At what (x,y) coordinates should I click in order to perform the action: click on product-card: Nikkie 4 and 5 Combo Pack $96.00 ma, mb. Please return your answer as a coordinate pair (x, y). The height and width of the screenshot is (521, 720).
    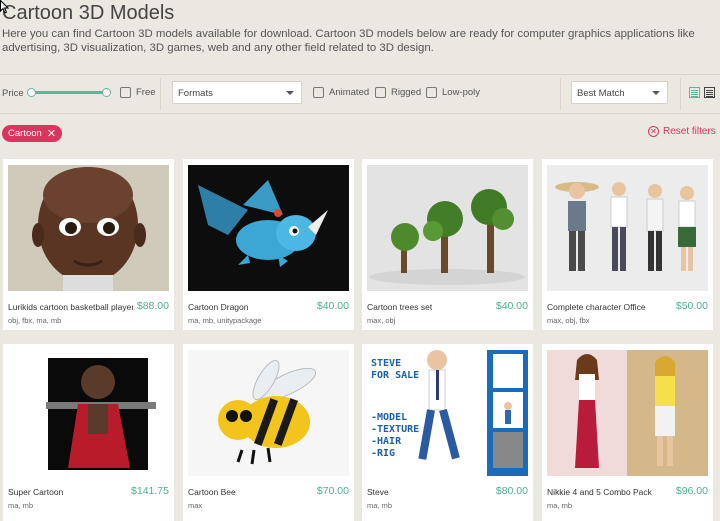
    Looking at the image, I should click on (627, 432).